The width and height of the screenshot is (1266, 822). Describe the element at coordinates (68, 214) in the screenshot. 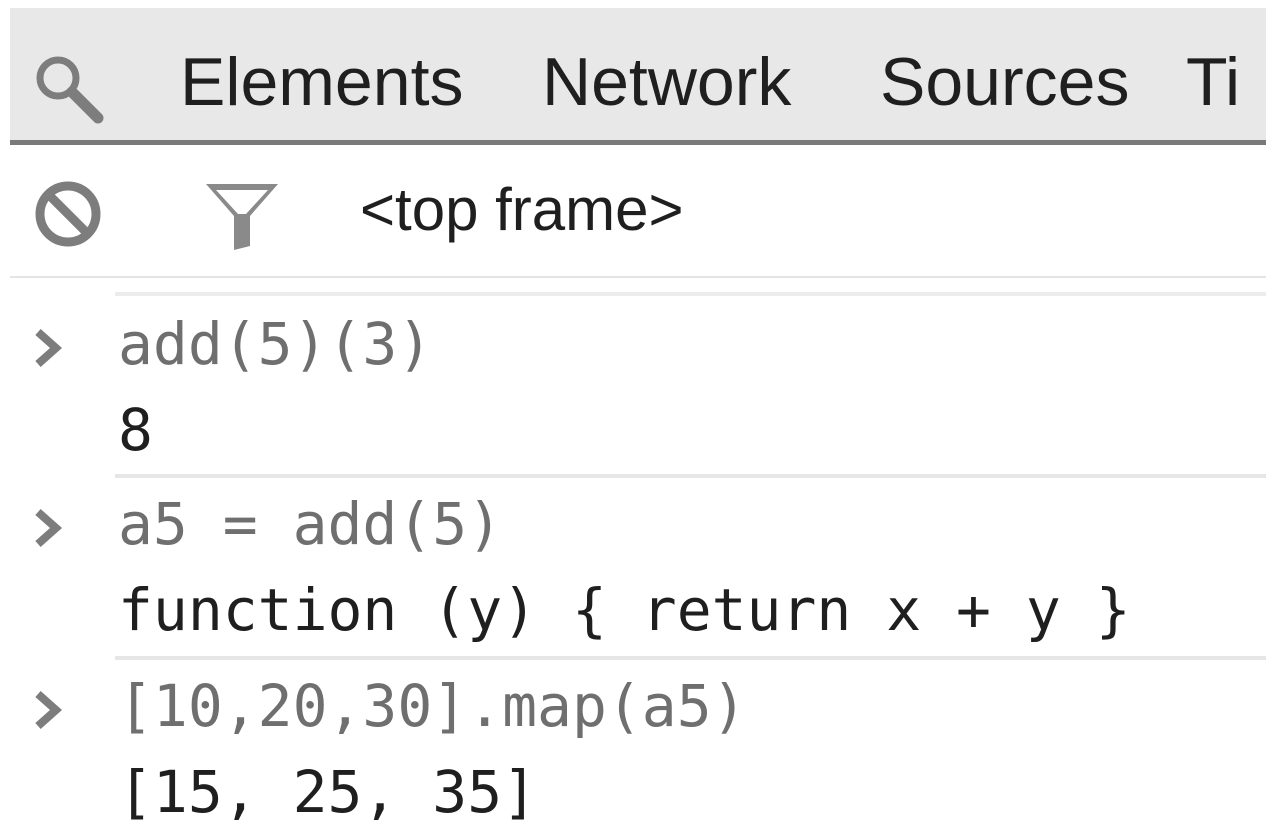

I see `clear-console-icon` at that location.